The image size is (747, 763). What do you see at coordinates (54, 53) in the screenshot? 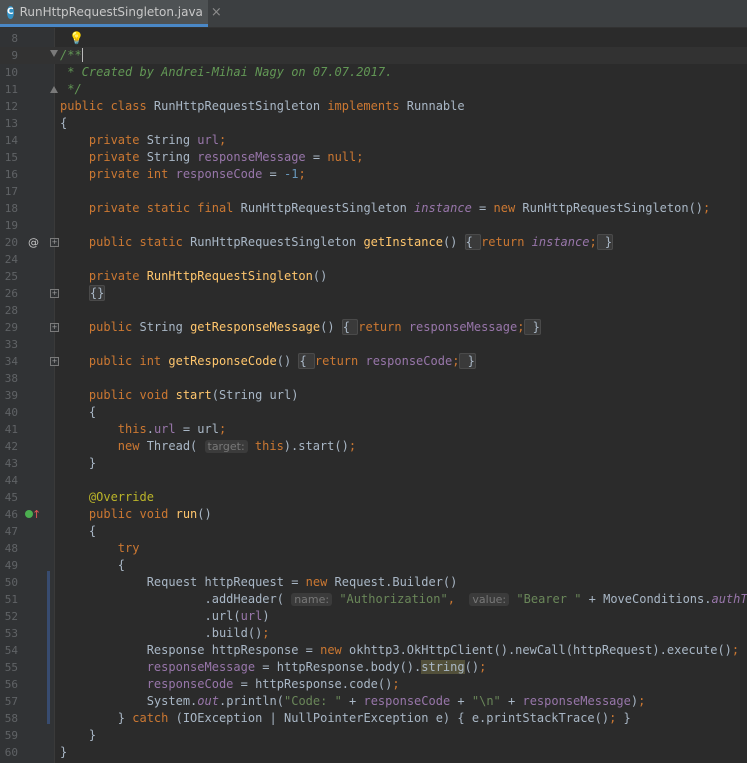
I see `fold-collapse-icon` at bounding box center [54, 53].